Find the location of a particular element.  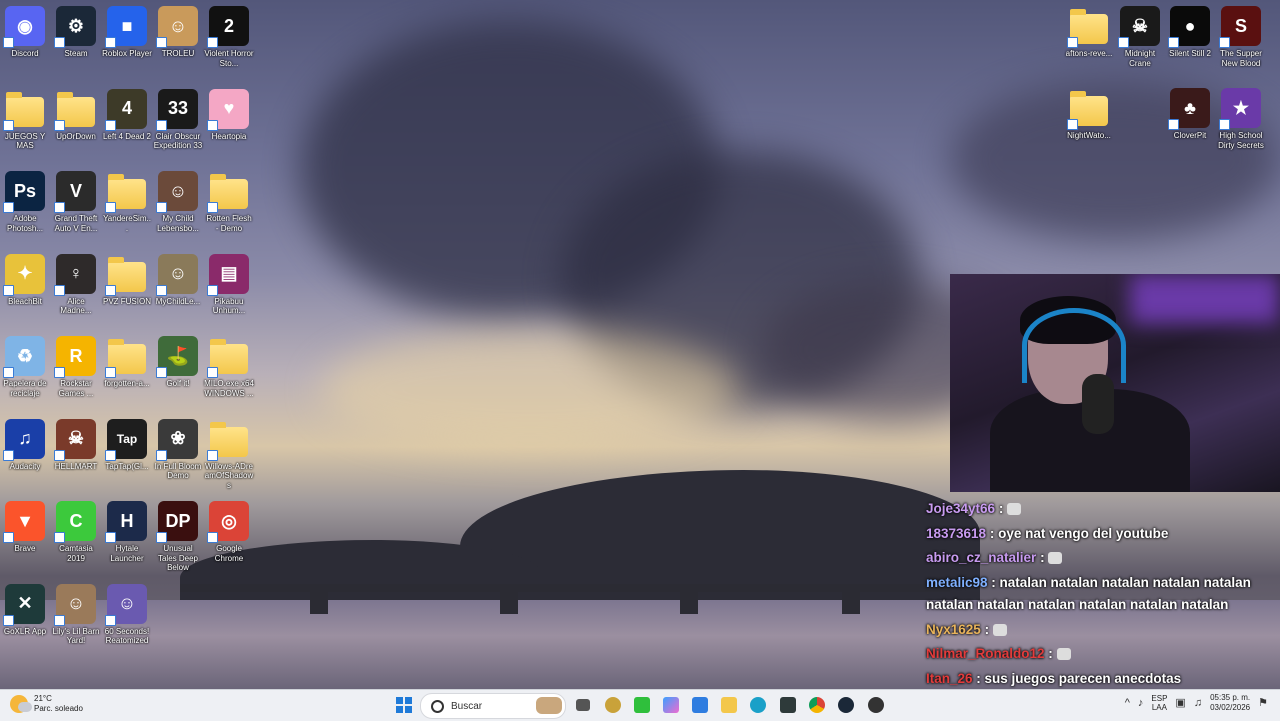

desktop-icon: ⚙ Steam is located at coordinates (76, 32).